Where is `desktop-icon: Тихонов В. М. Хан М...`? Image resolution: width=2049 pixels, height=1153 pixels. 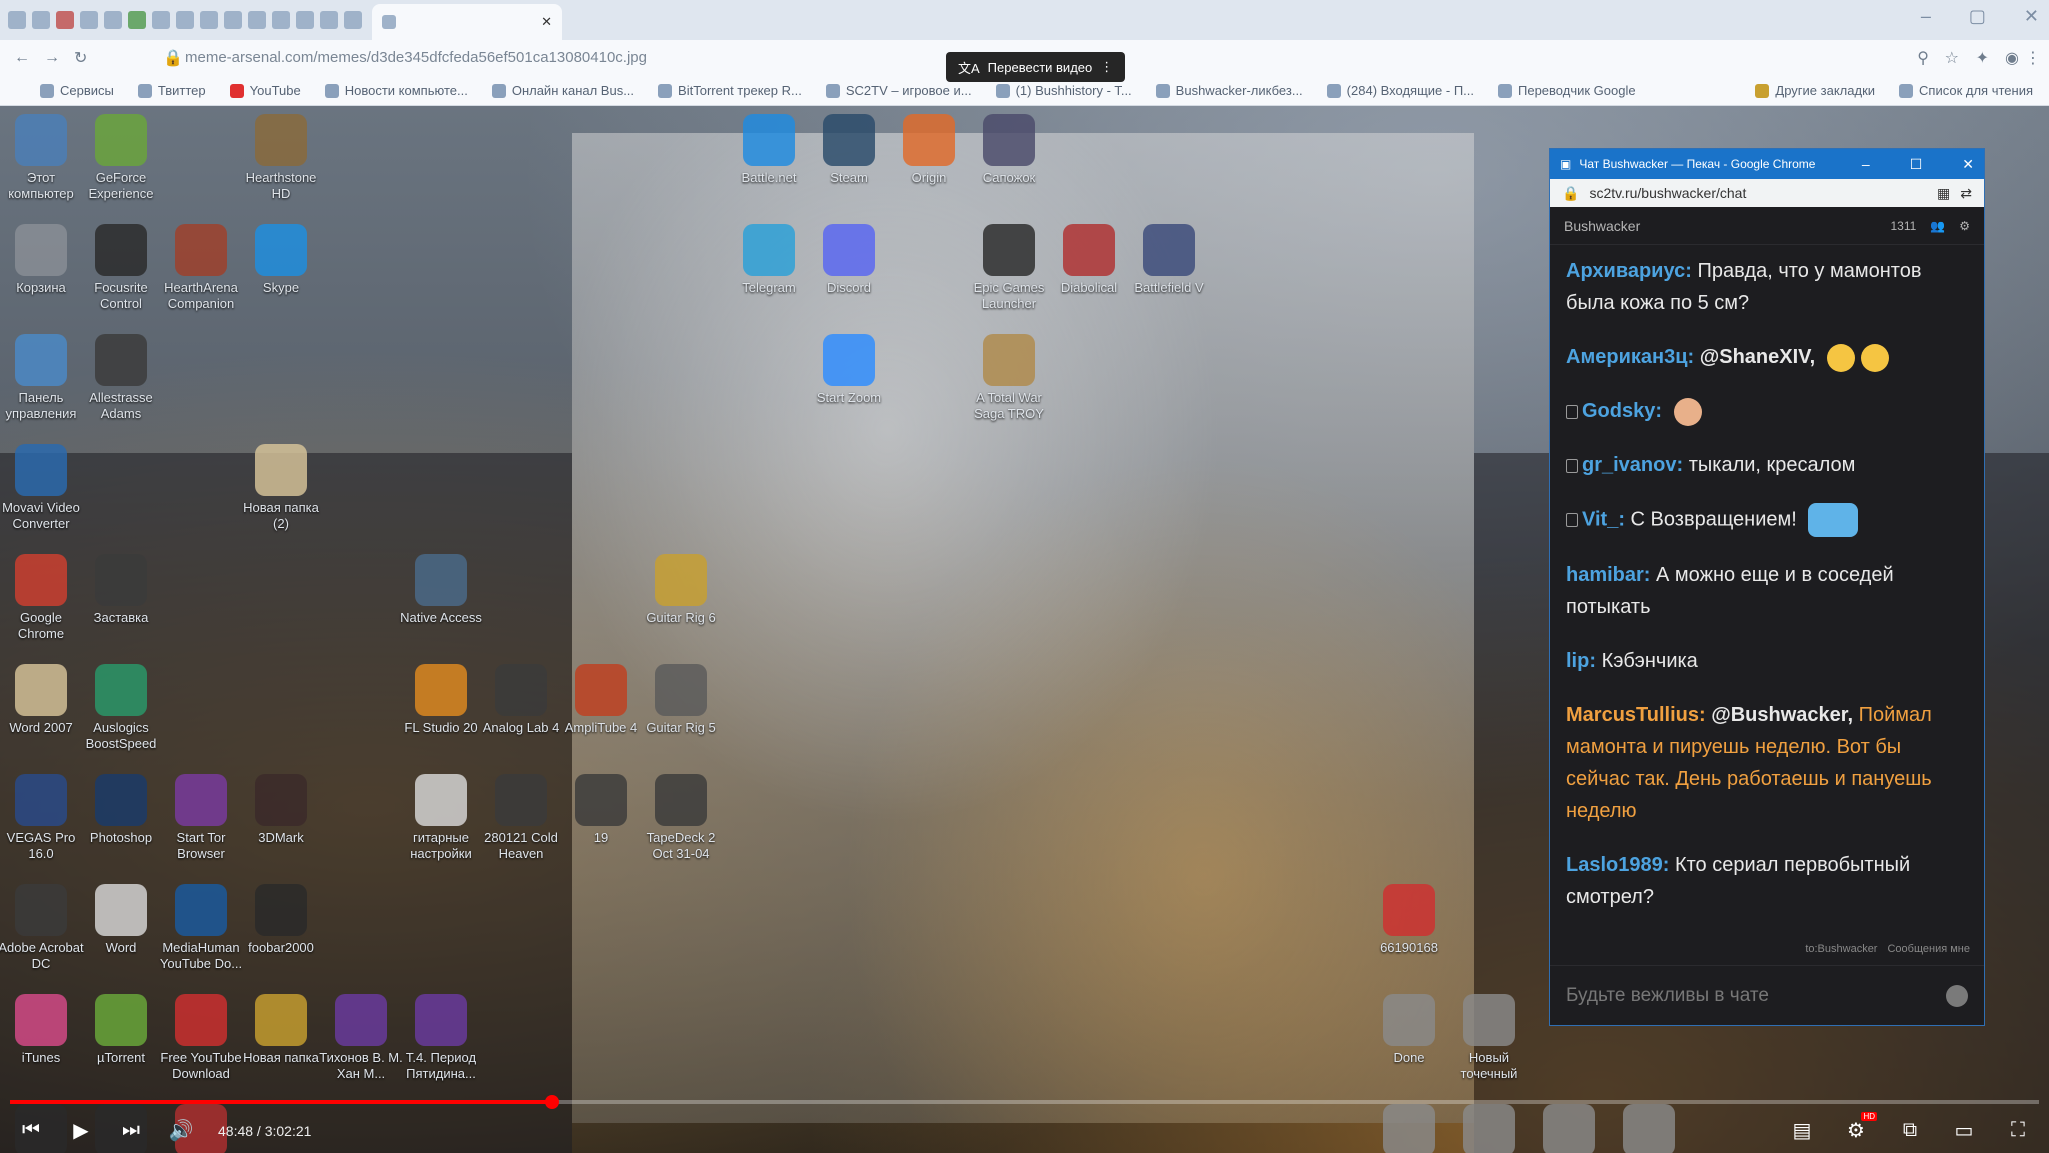
desktop-icon: Тихонов В. М. Хан М... is located at coordinates (361, 1038).